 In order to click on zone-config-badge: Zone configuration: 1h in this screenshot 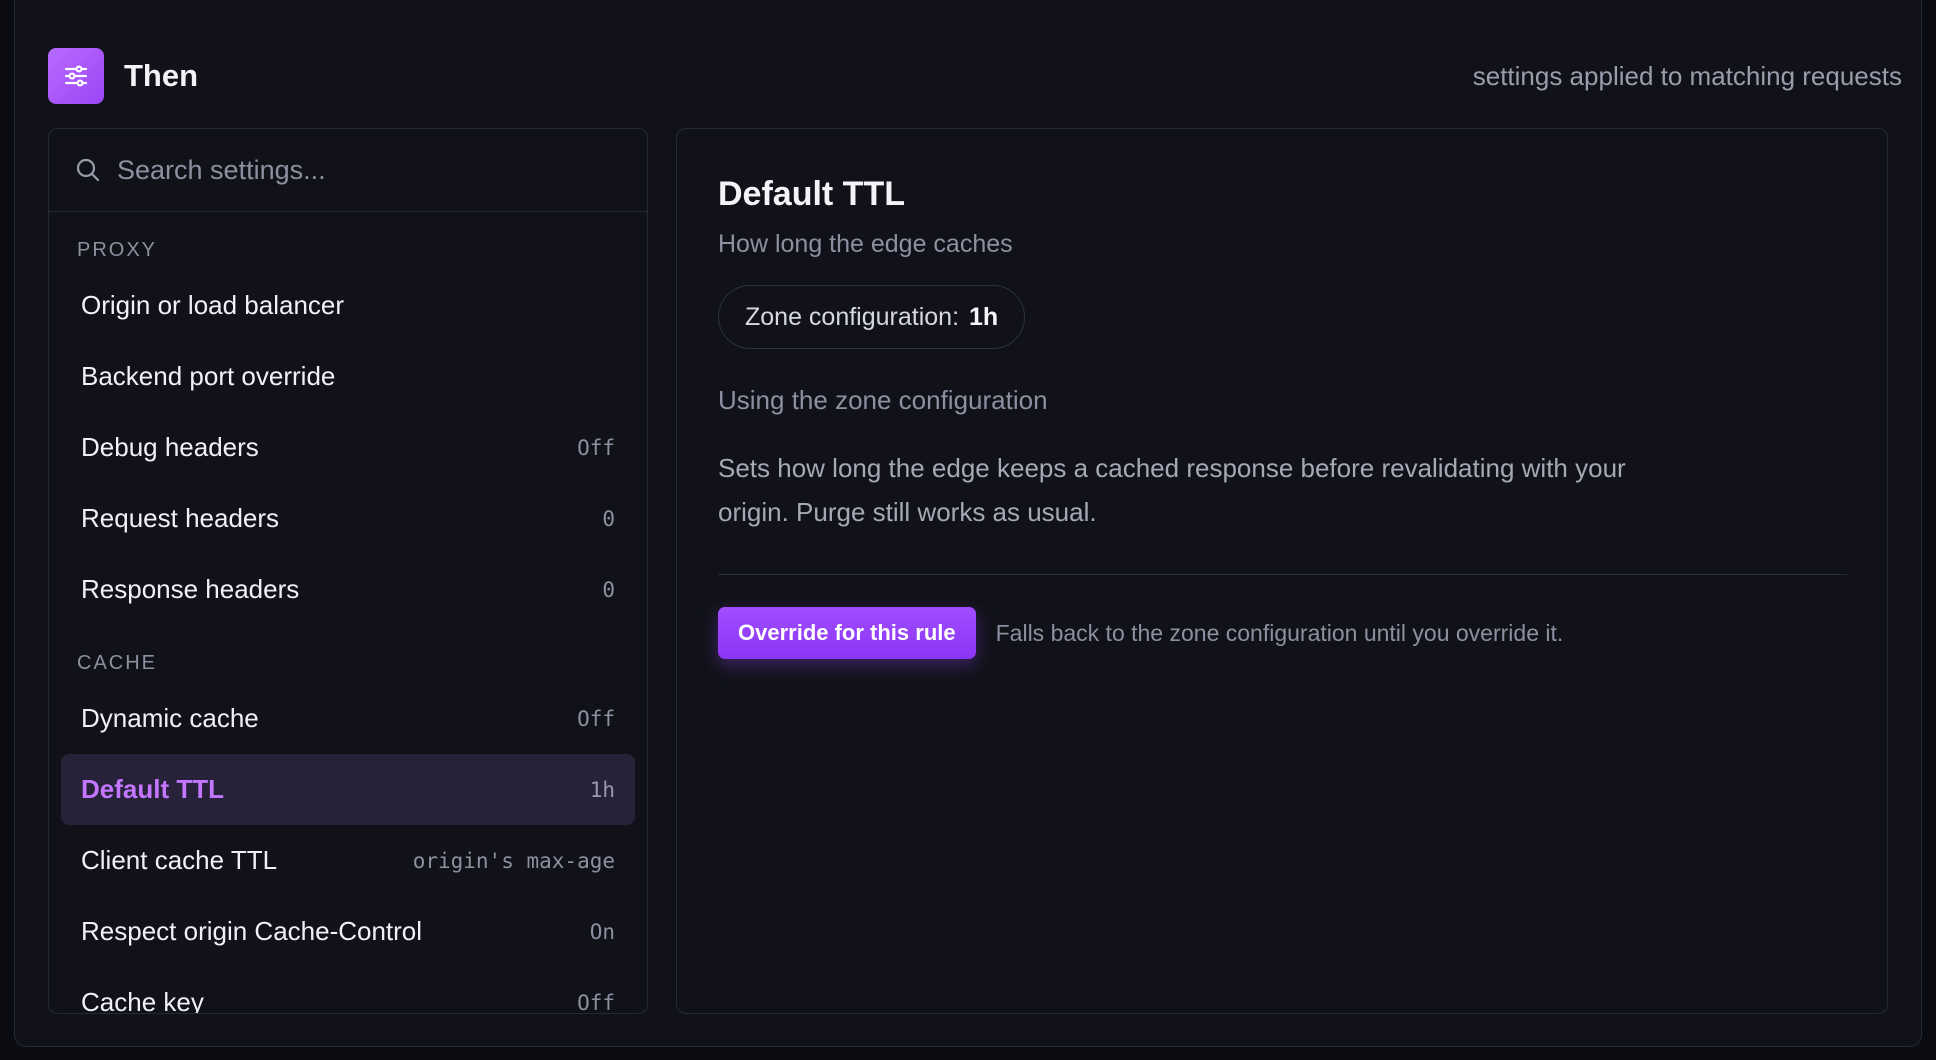, I will do `click(872, 317)`.